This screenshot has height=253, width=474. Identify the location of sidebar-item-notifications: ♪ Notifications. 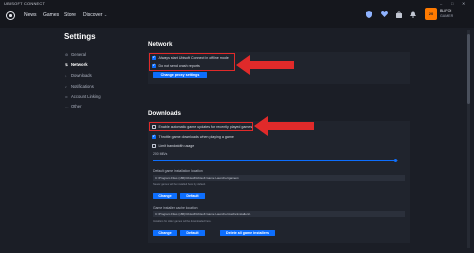
(79, 86).